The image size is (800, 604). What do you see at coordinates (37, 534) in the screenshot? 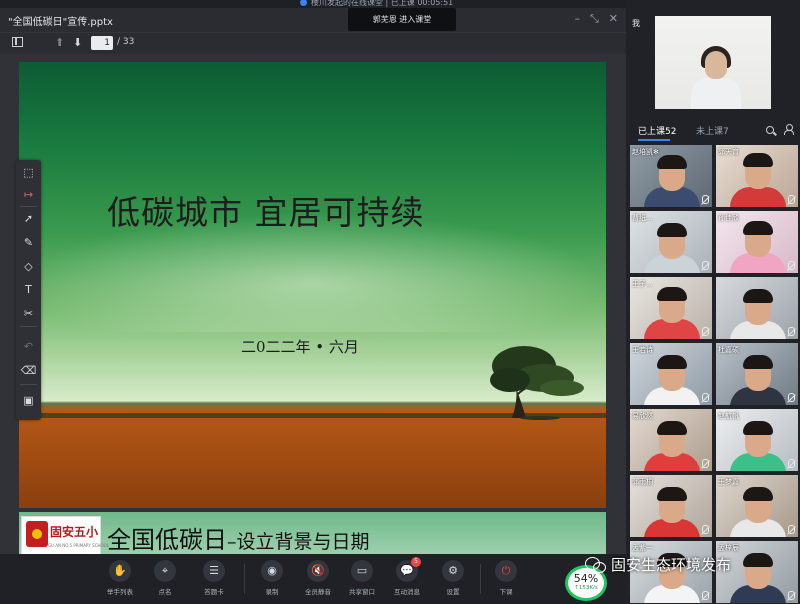
I see `school-seal-icon` at bounding box center [37, 534].